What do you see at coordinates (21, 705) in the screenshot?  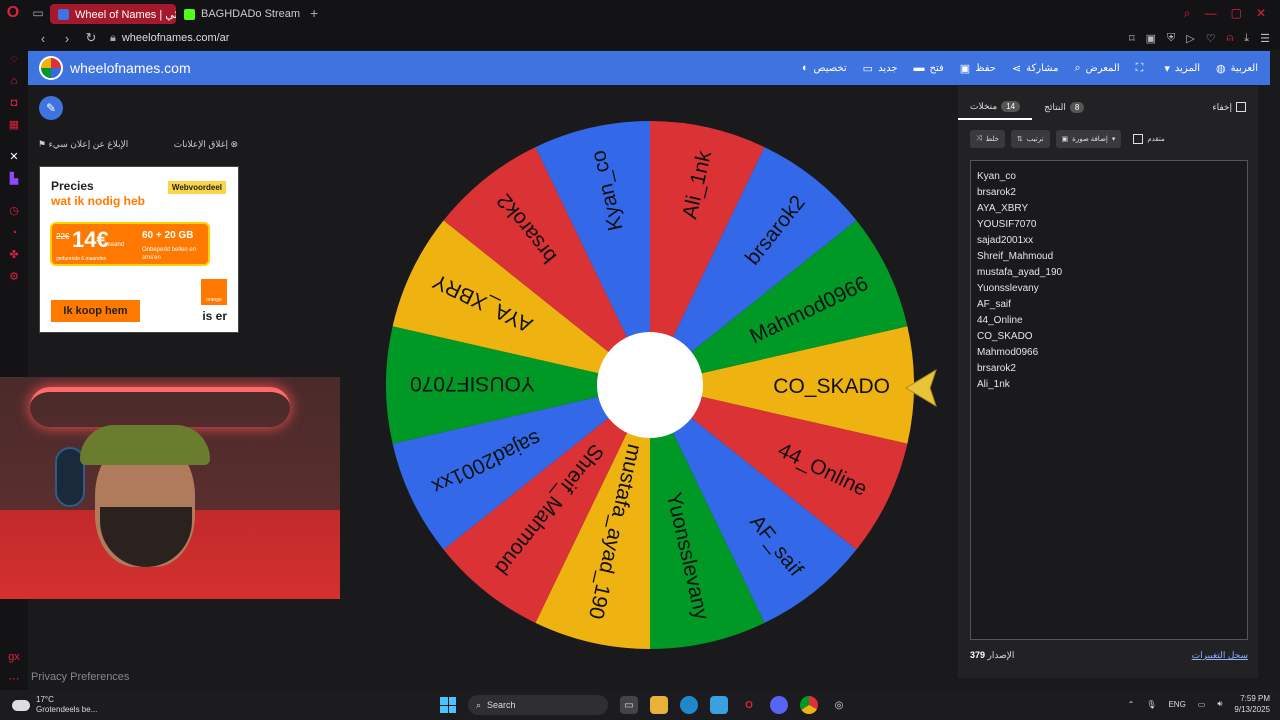 I see `cloud-icon` at bounding box center [21, 705].